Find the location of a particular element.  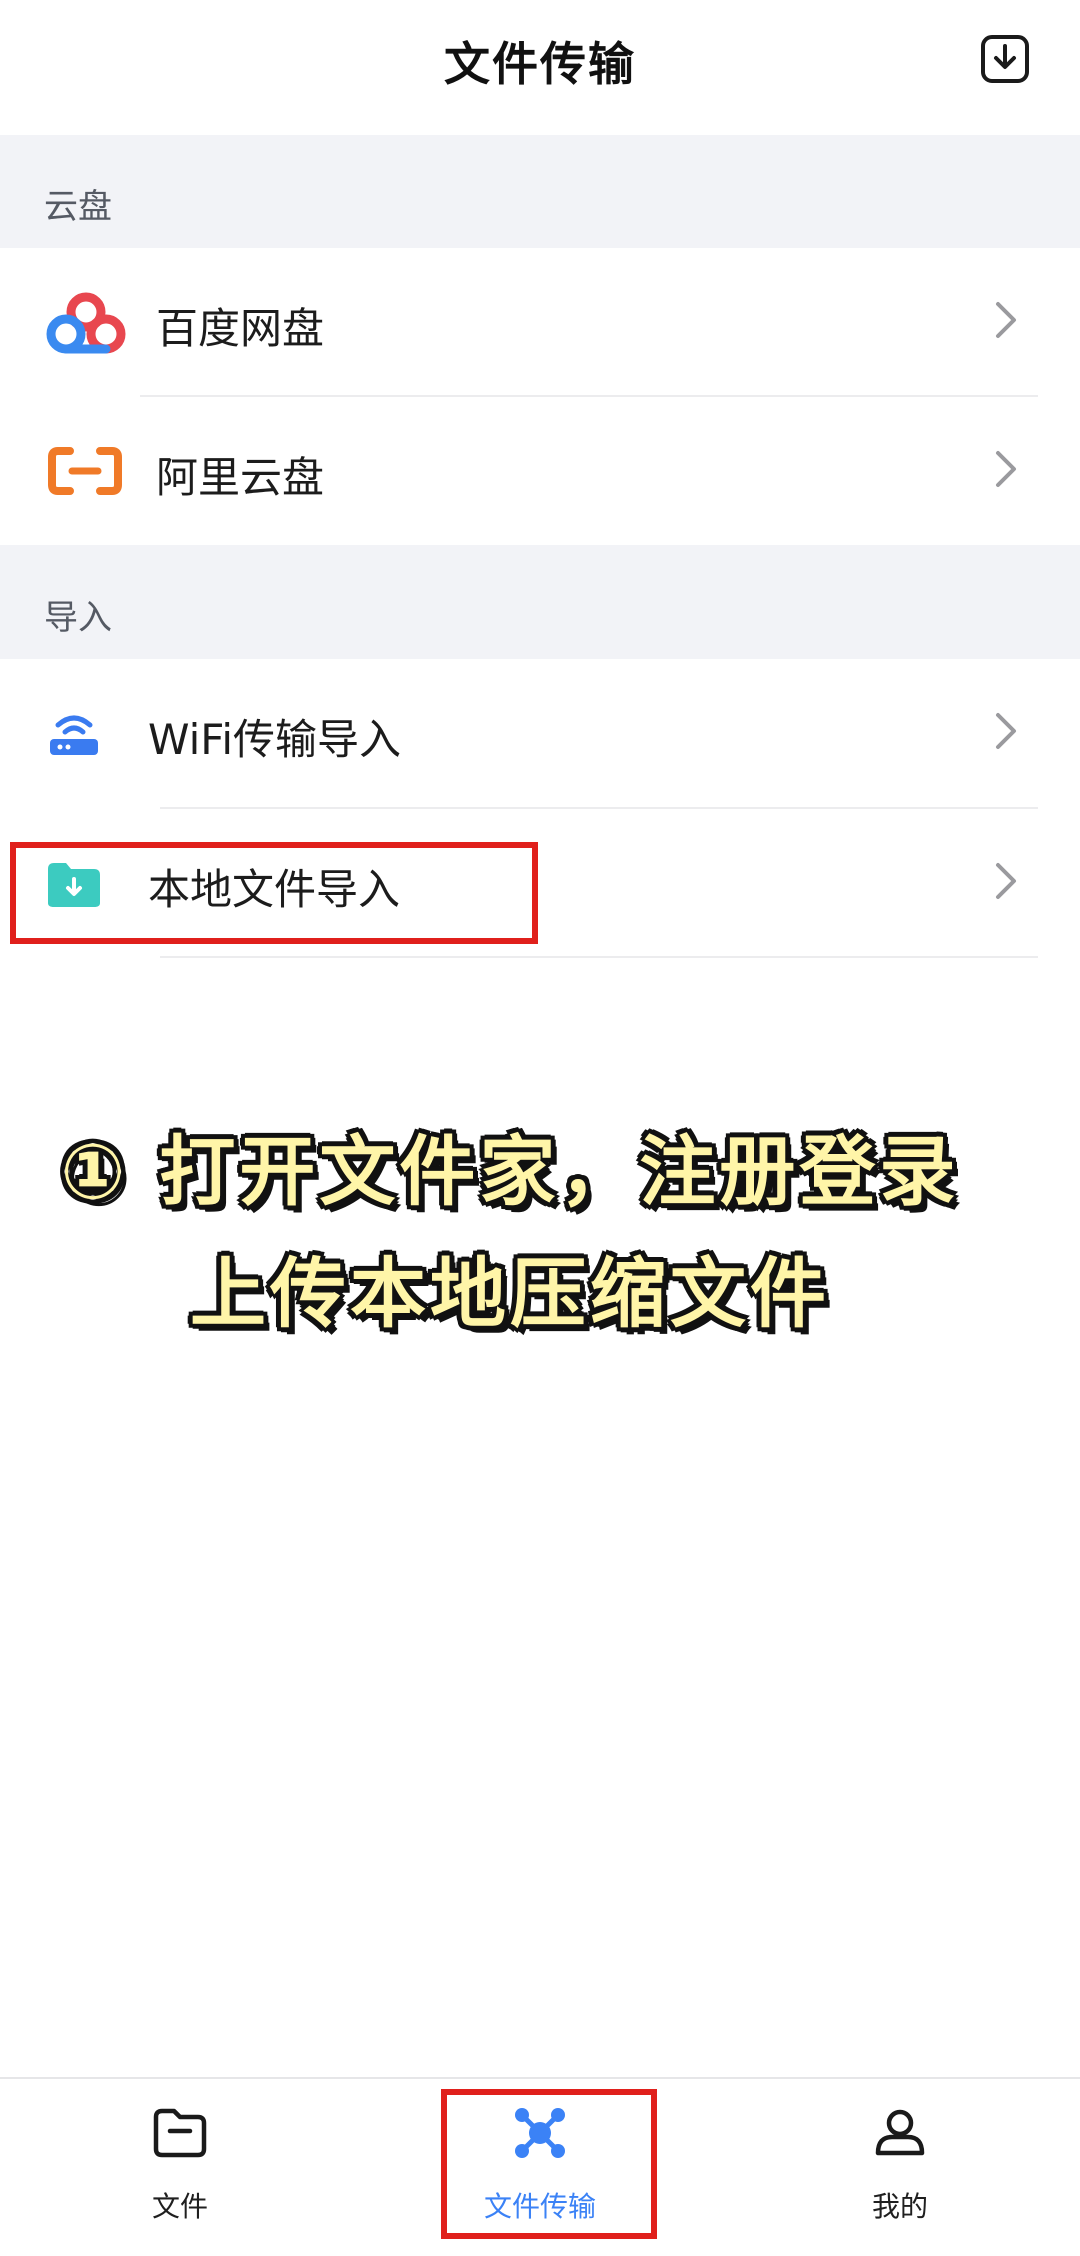

wifi-router-icon is located at coordinates (74, 735).